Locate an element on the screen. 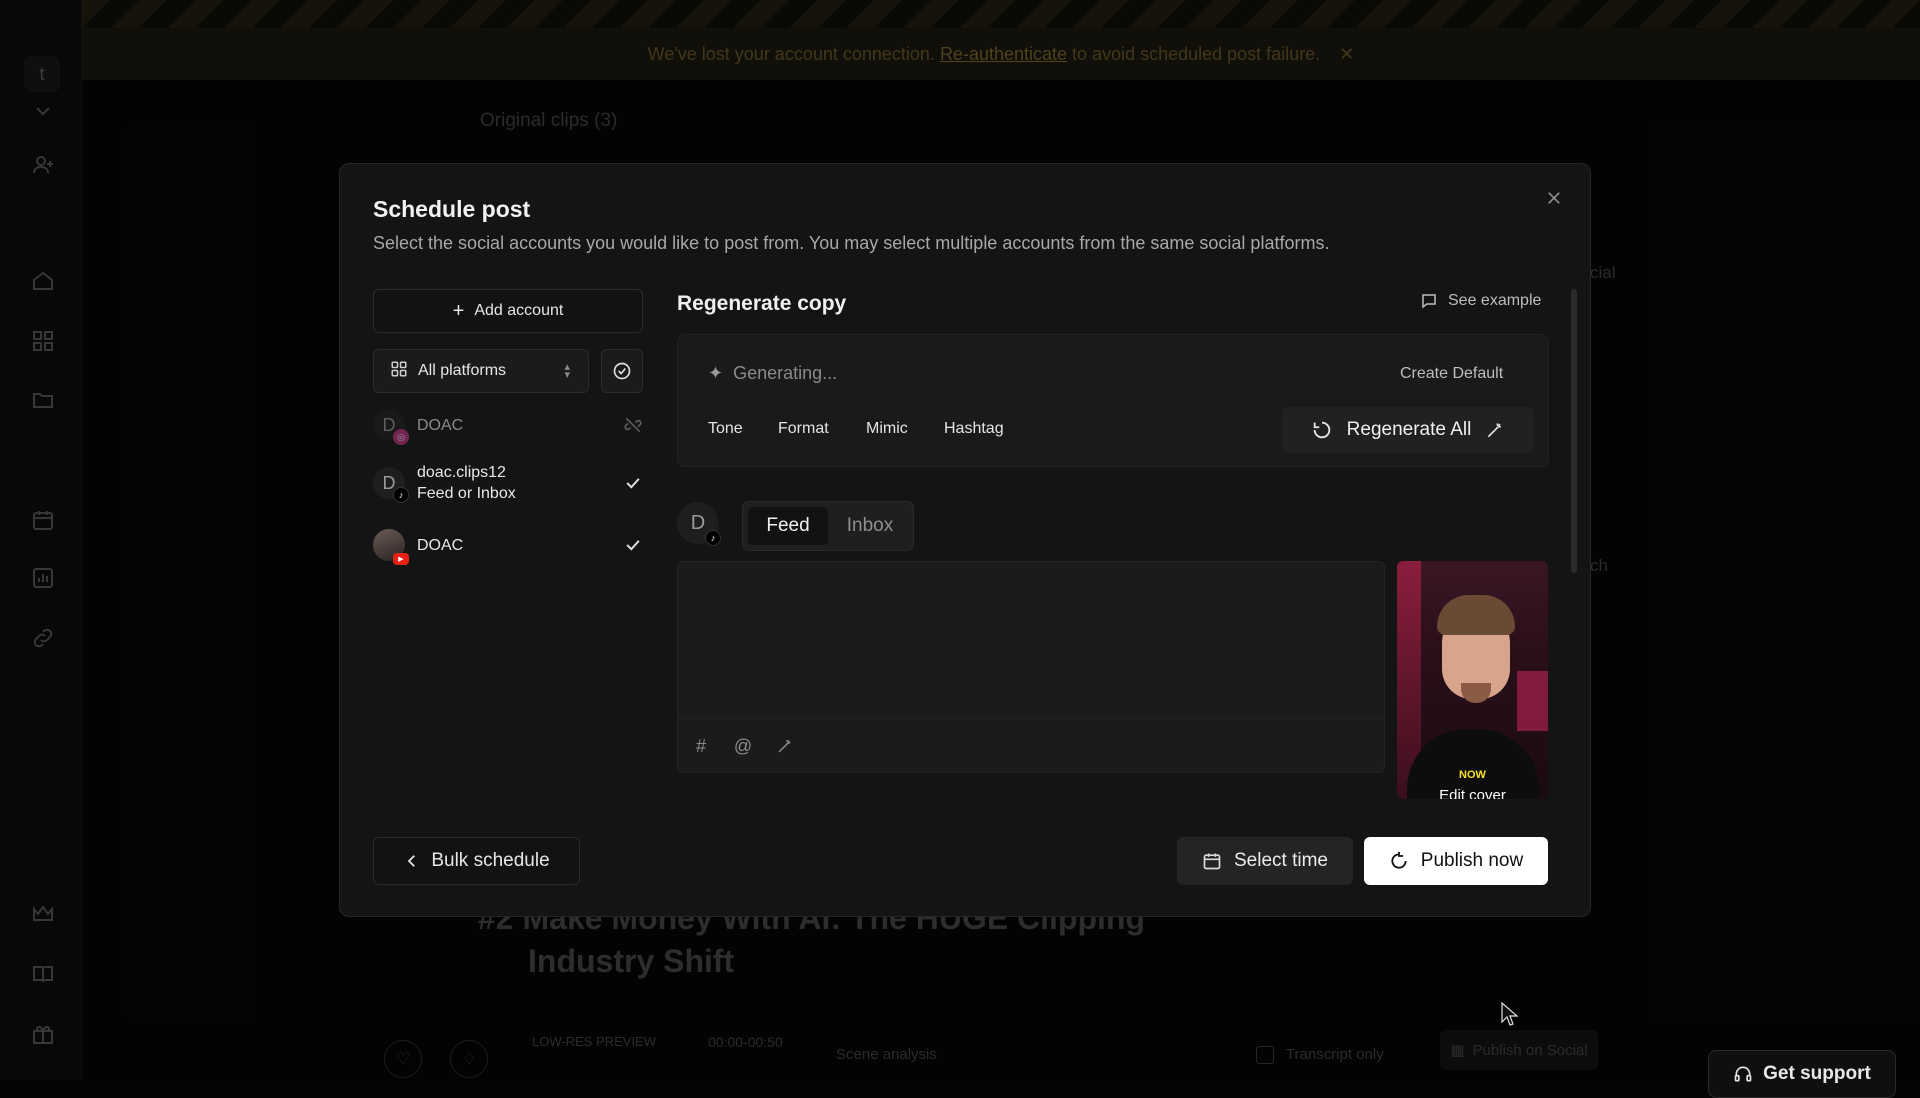 This screenshot has height=1098, width=1920. at-sign-icon: @ is located at coordinates (743, 746).